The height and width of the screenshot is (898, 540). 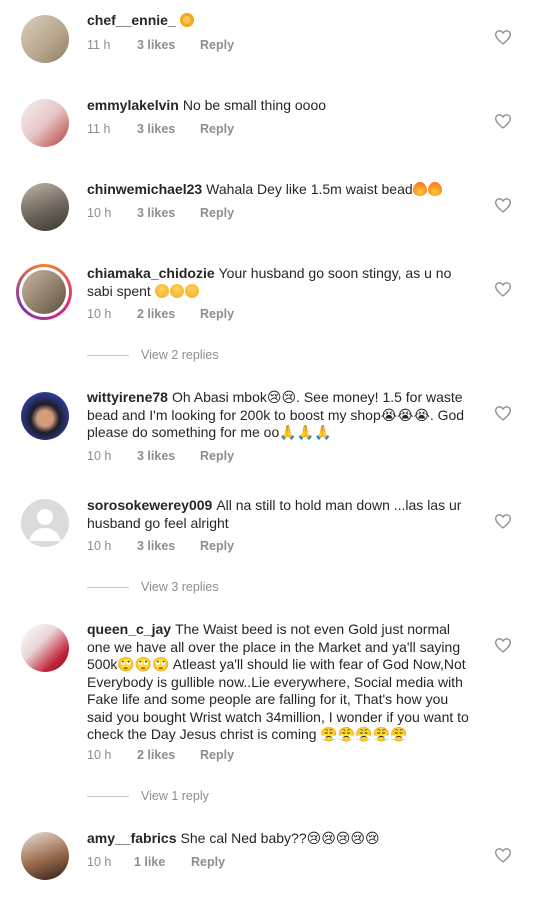 What do you see at coordinates (151, 273) in the screenshot?
I see `comment-username: chiamaka_chidozie` at bounding box center [151, 273].